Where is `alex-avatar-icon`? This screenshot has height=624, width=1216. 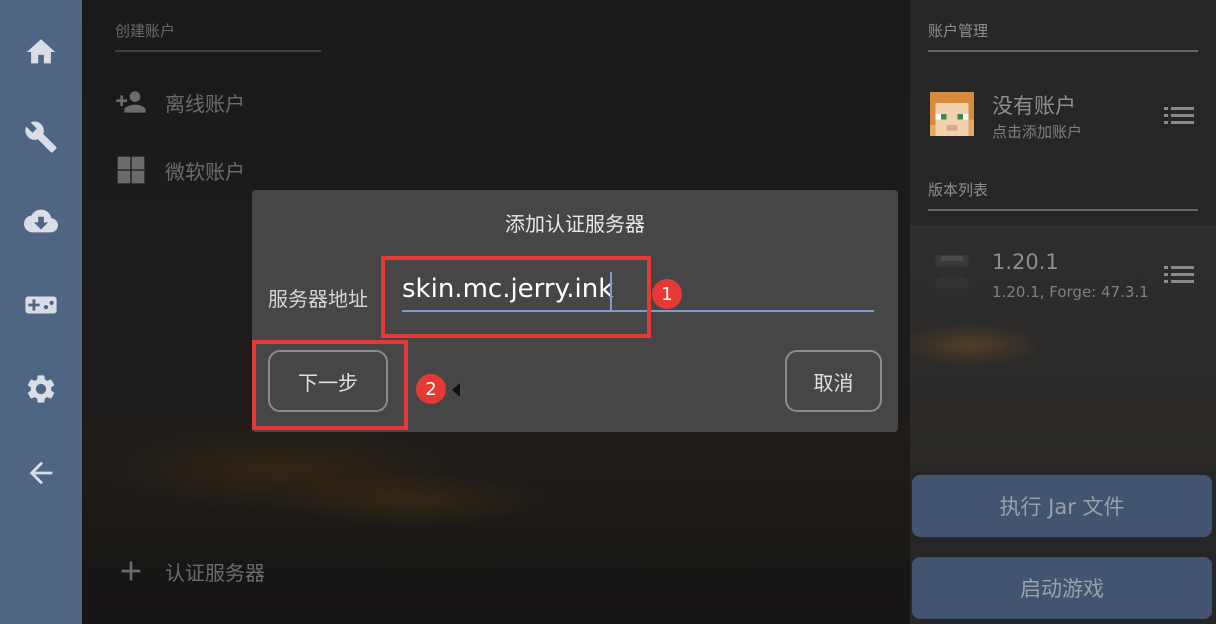 alex-avatar-icon is located at coordinates (952, 114).